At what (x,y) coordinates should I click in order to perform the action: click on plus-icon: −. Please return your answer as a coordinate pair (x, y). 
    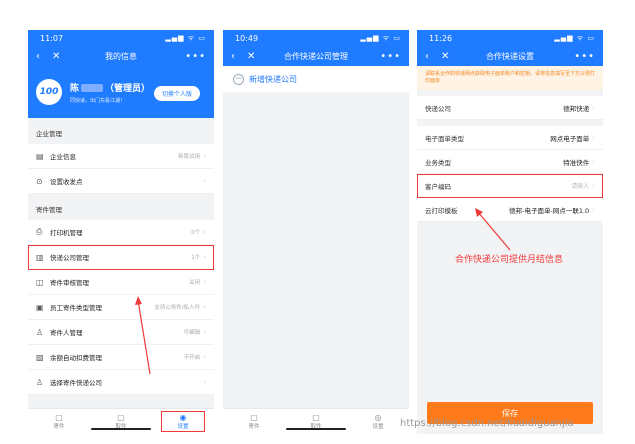
    Looking at the image, I should click on (238, 79).